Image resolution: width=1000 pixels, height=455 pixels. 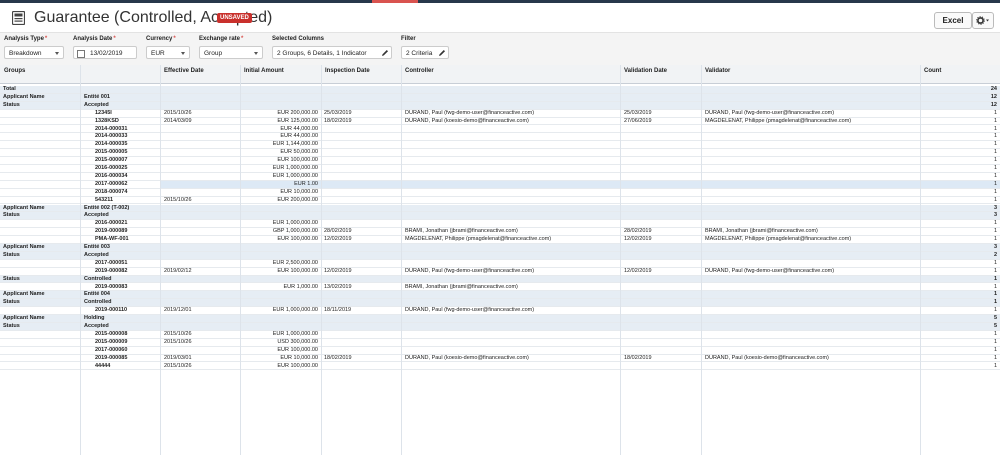 I want to click on table-row: 2015-000009 2015/10/26 USD 300,000.00 1, so click(x=500, y=343).